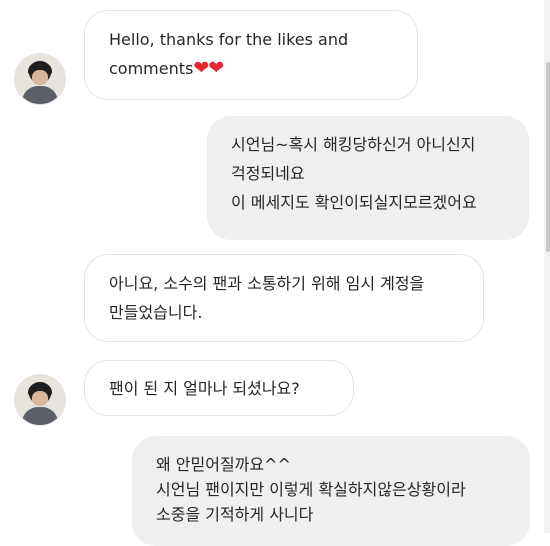 The width and height of the screenshot is (550, 546). Describe the element at coordinates (208, 68) in the screenshot. I see `heart-emoji-icon: ❤❤` at that location.